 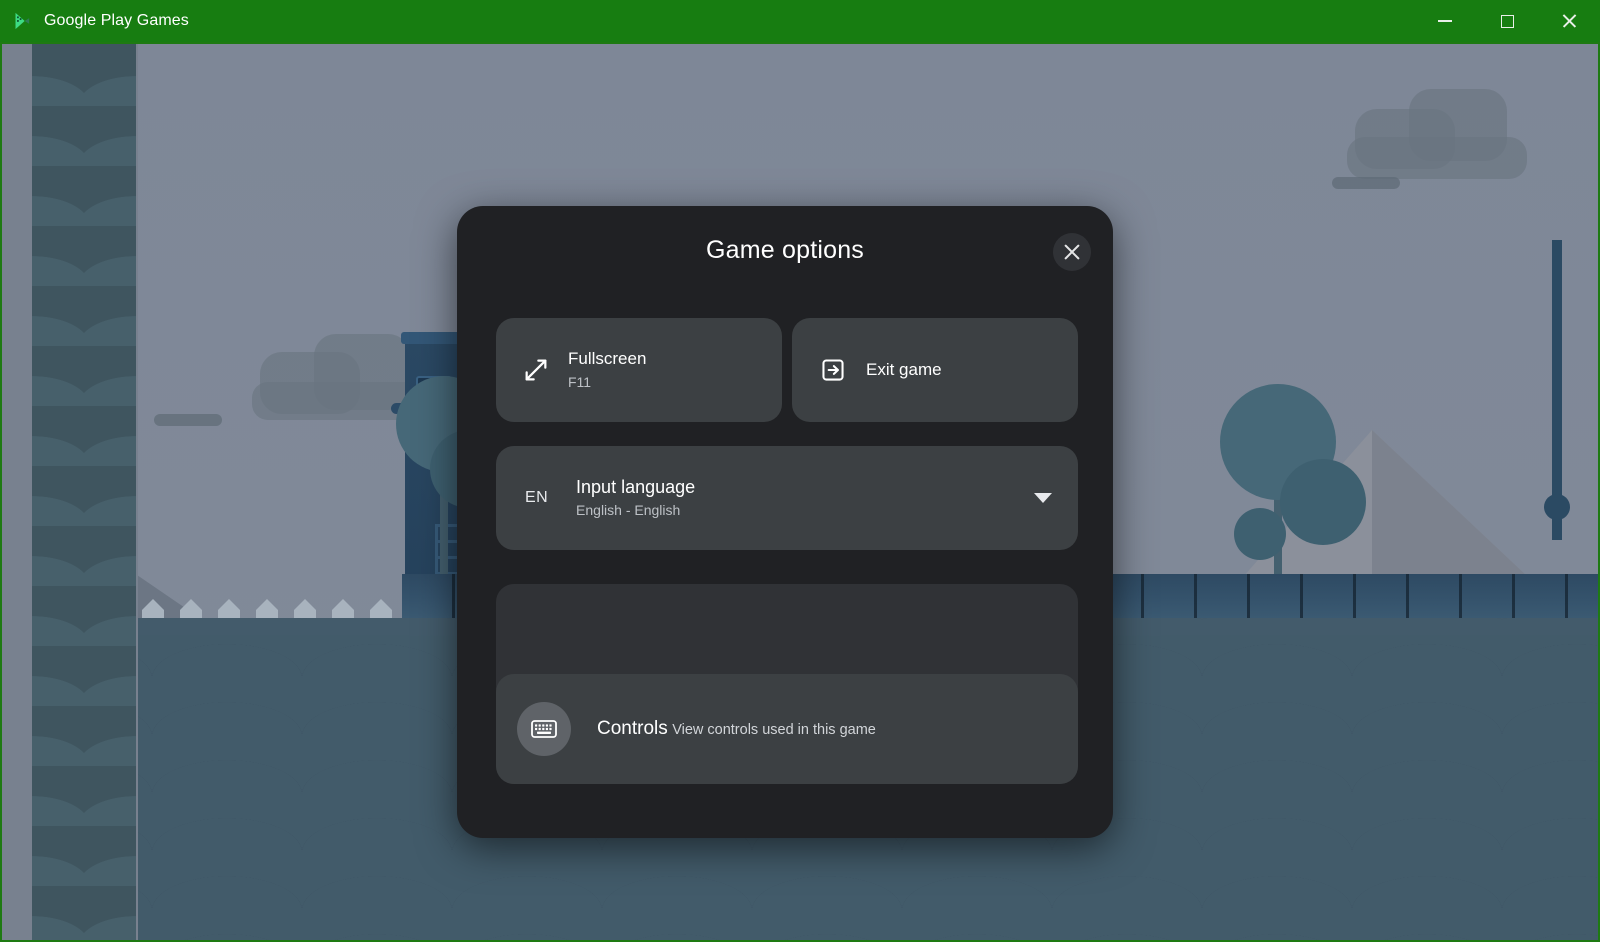 What do you see at coordinates (188, 420) in the screenshot?
I see `cloud-dash-left` at bounding box center [188, 420].